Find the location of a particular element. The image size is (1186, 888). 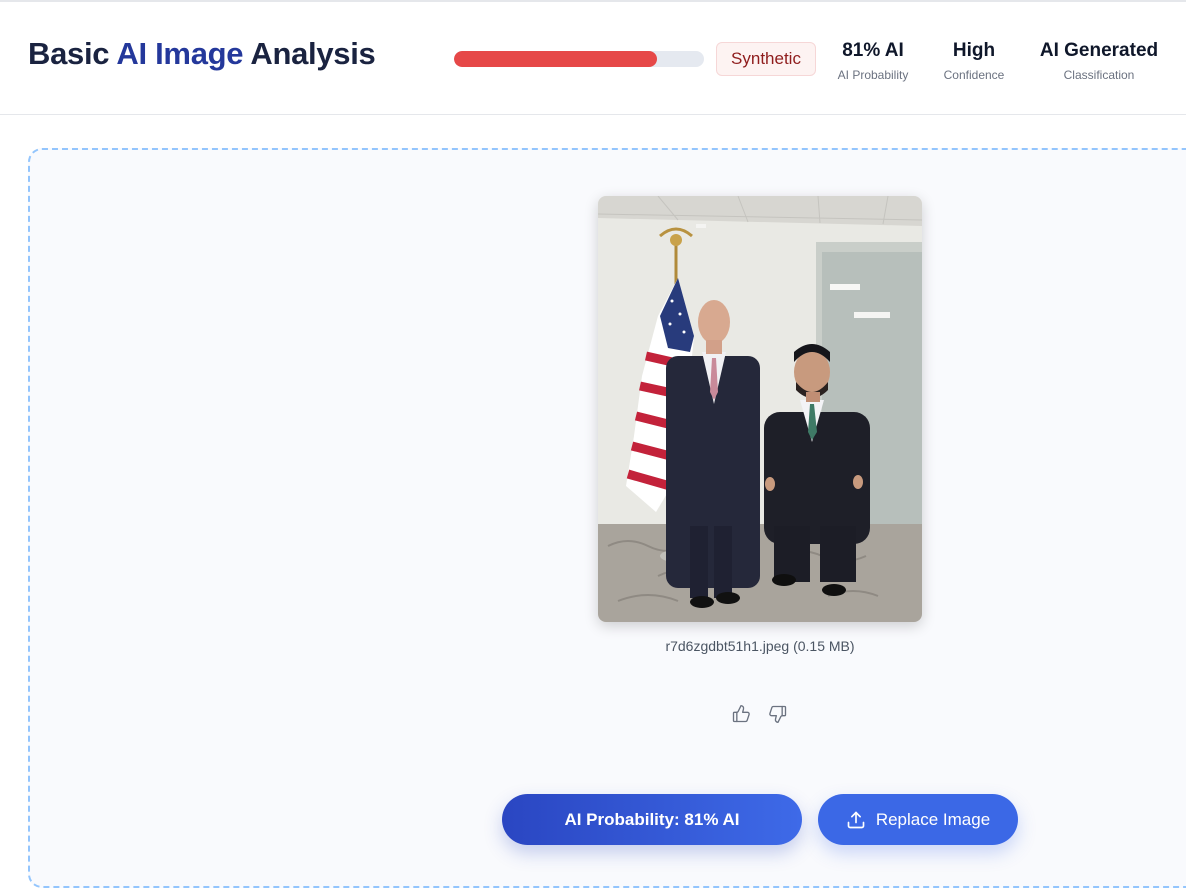

status-badge: Synthetic is located at coordinates (766, 59).